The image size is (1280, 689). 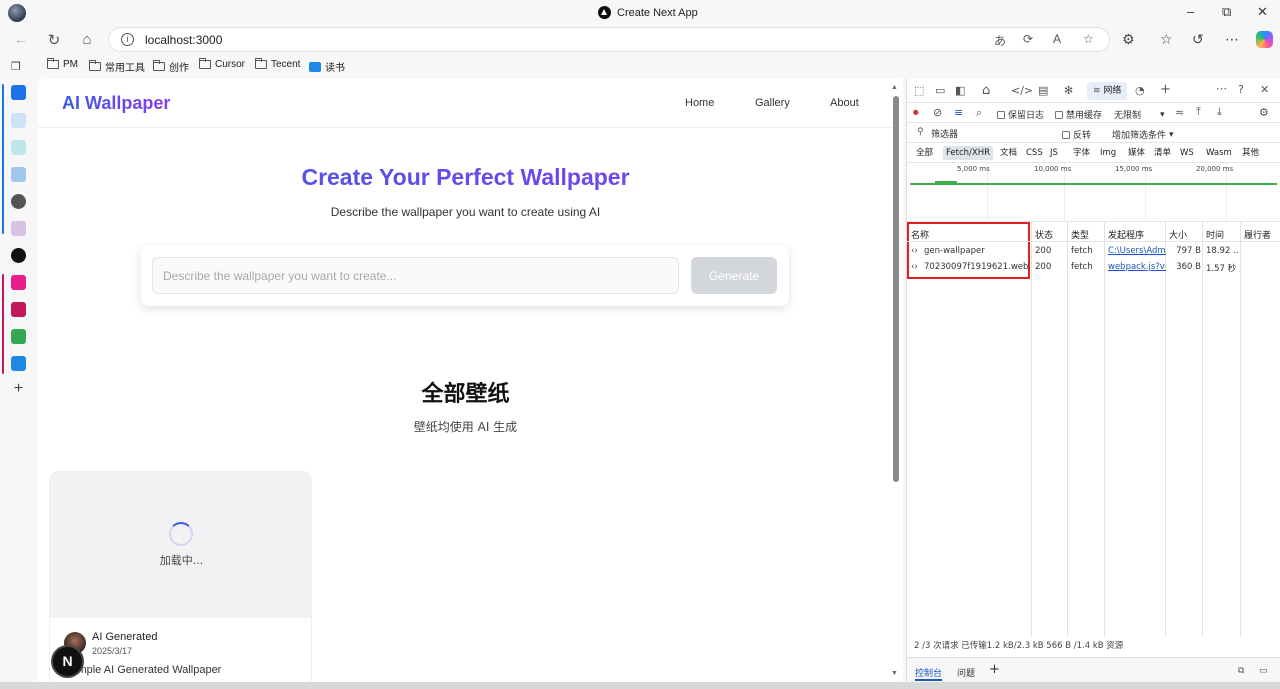 What do you see at coordinates (1226, 12) in the screenshot?
I see `restore-button: ⧉` at bounding box center [1226, 12].